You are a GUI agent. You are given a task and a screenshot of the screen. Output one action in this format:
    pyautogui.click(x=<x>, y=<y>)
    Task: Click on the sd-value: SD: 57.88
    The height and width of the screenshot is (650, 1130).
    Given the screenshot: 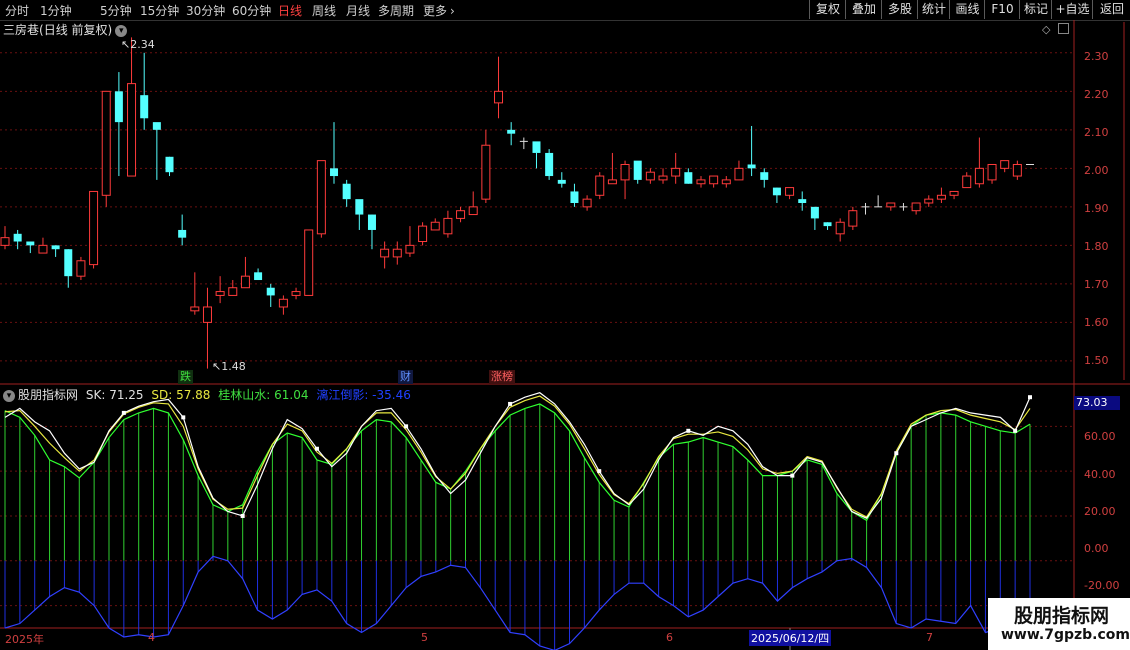 What is the action you would take?
    pyautogui.click(x=181, y=395)
    